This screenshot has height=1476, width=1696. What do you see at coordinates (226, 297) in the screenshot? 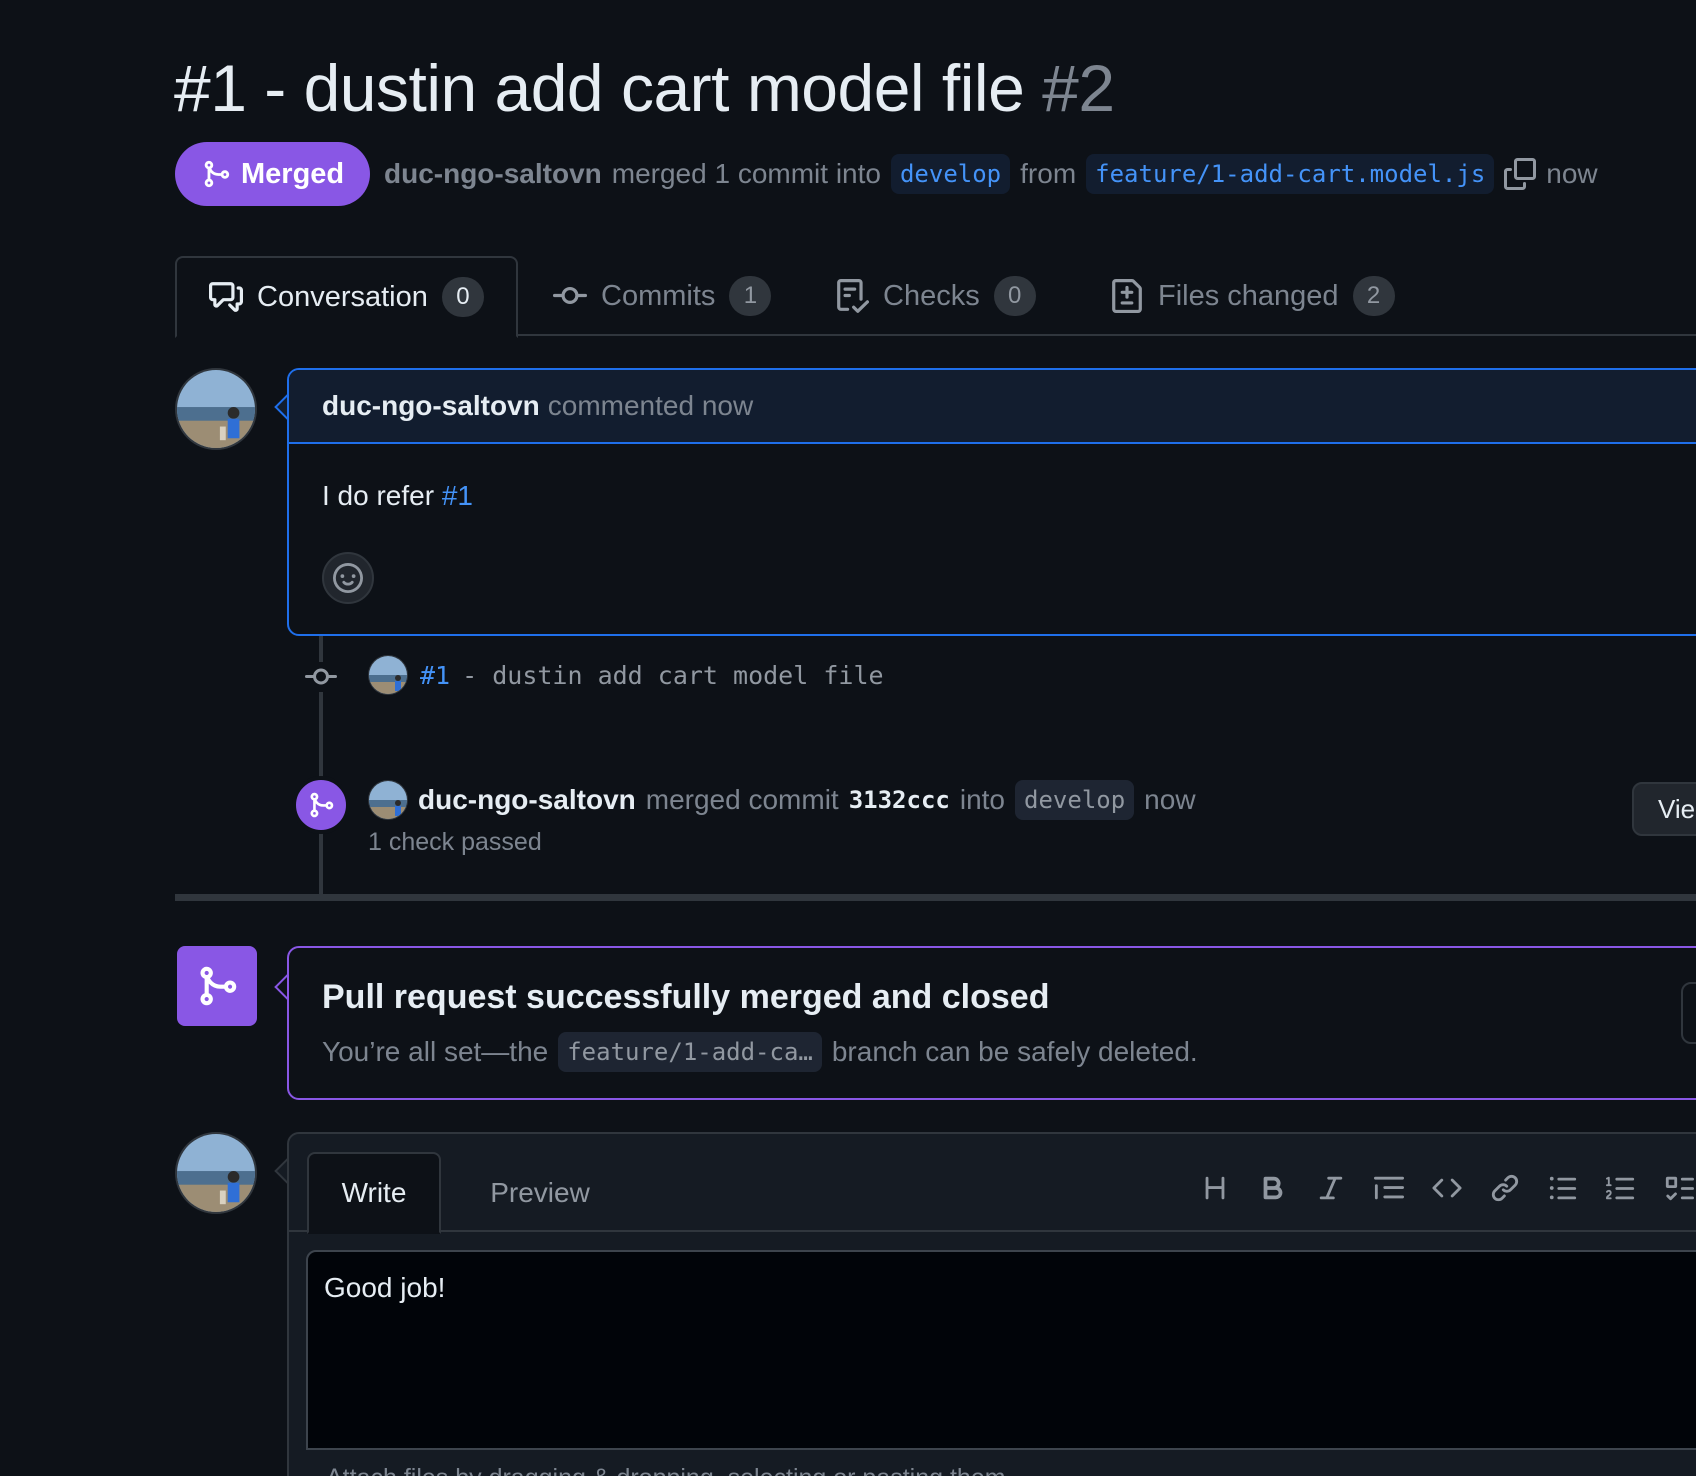
I see `comment-discussion-icon` at bounding box center [226, 297].